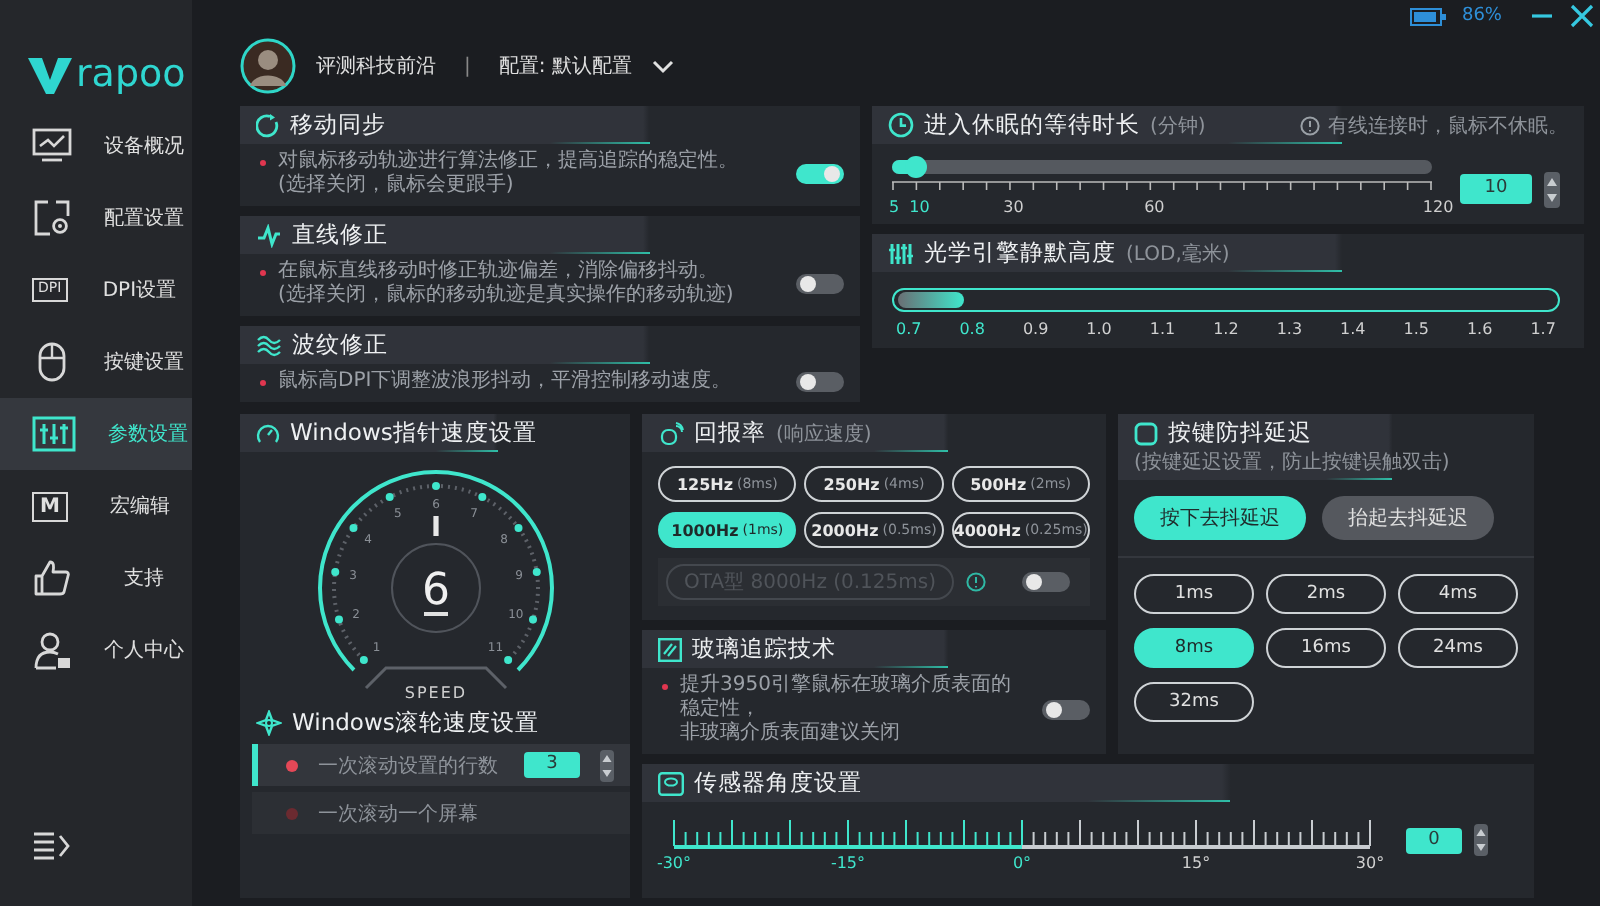 This screenshot has height=906, width=1600. I want to click on option-label: 一次滚动设置的行数, so click(409, 766).